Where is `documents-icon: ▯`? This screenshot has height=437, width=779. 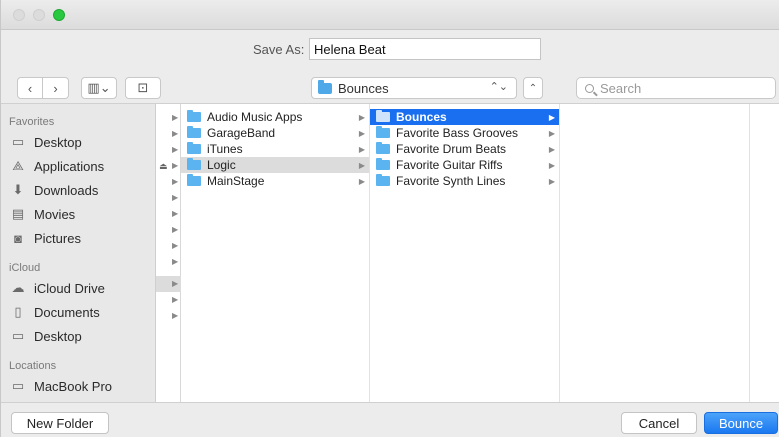 documents-icon: ▯ is located at coordinates (18, 311).